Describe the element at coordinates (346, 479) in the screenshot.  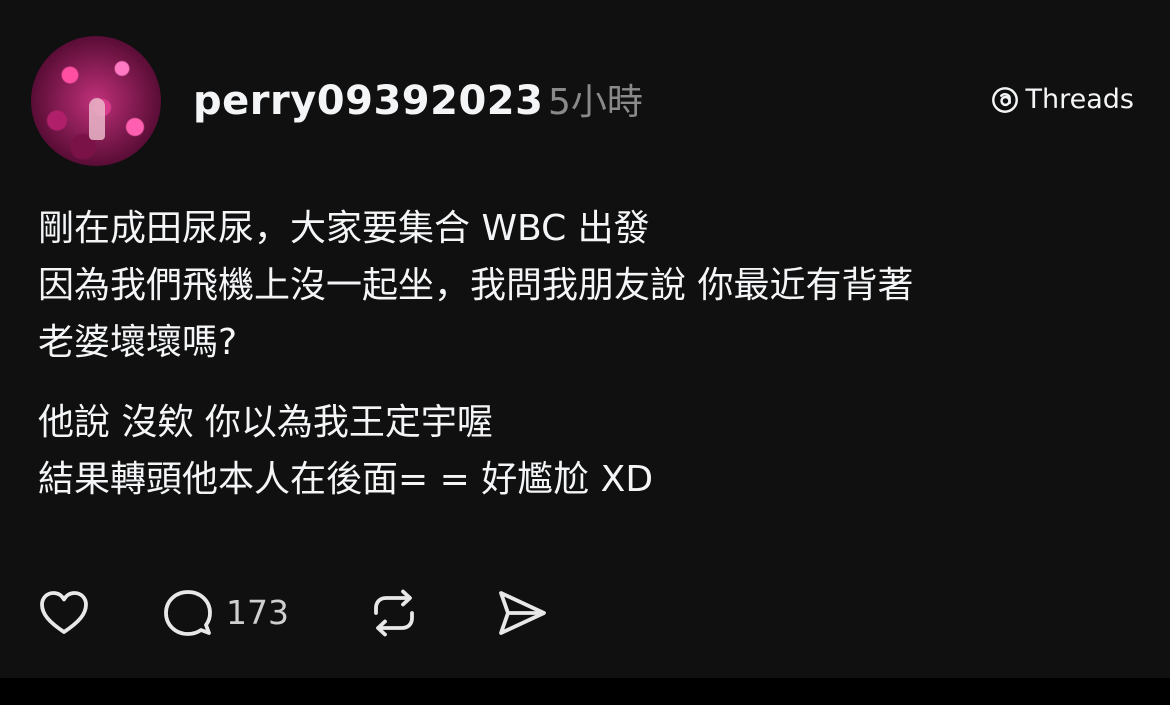
I see `post-line: 結果轉頭他本人在後面= = 好尷尬 XD` at that location.